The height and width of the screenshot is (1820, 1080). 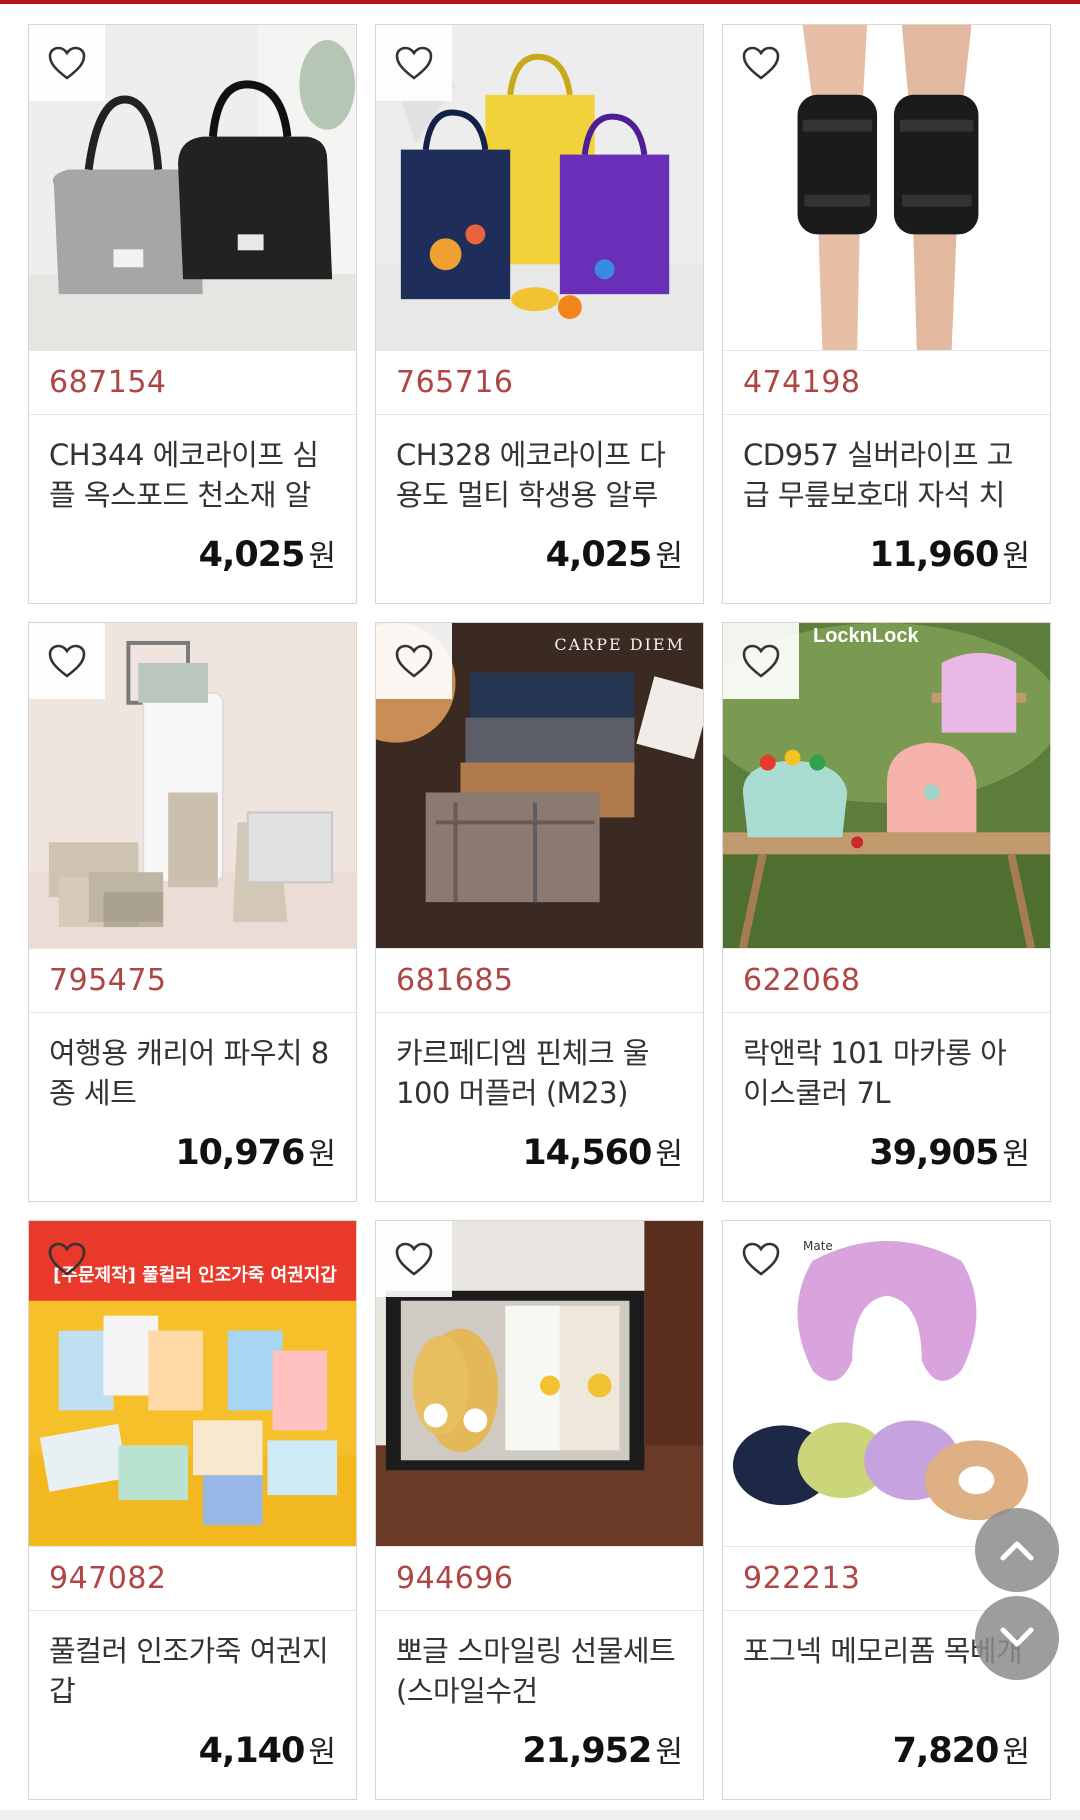 I want to click on muffler-image: CARPE DIEM, so click(x=539, y=786).